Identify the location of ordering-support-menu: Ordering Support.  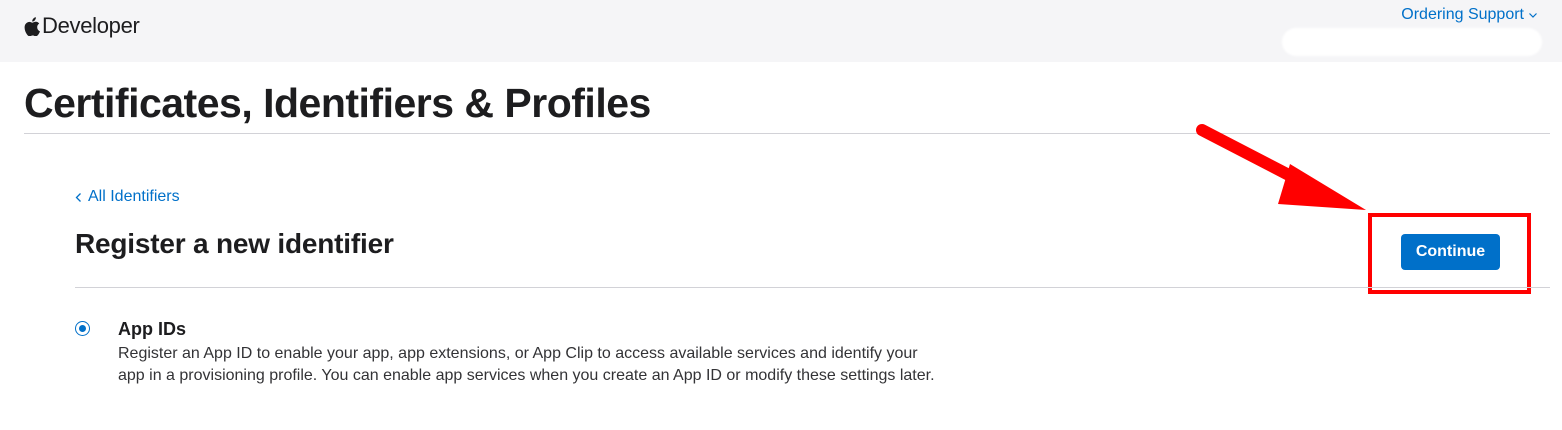
(1469, 15).